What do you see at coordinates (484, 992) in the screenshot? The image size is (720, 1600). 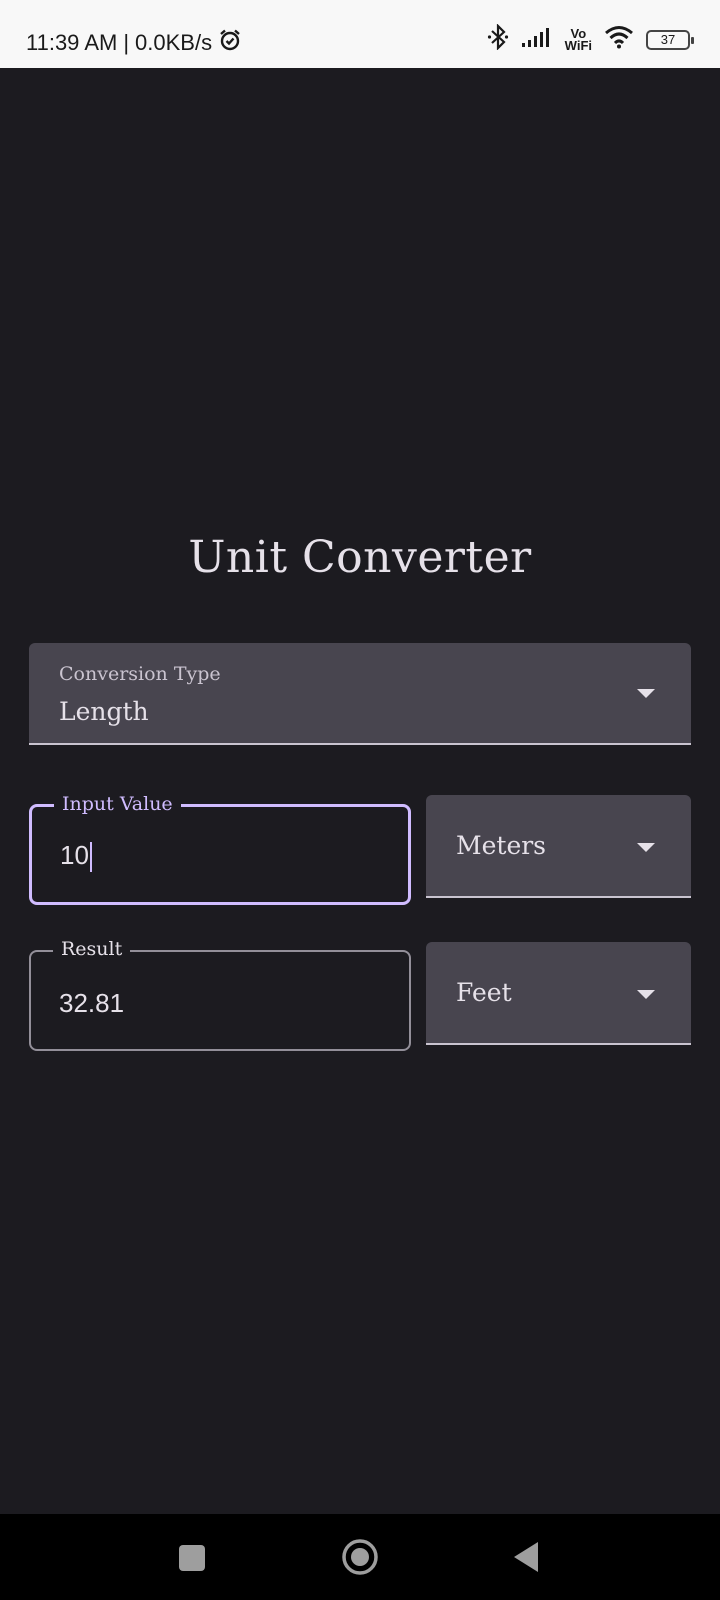 I see `result-unit-value: Feet` at bounding box center [484, 992].